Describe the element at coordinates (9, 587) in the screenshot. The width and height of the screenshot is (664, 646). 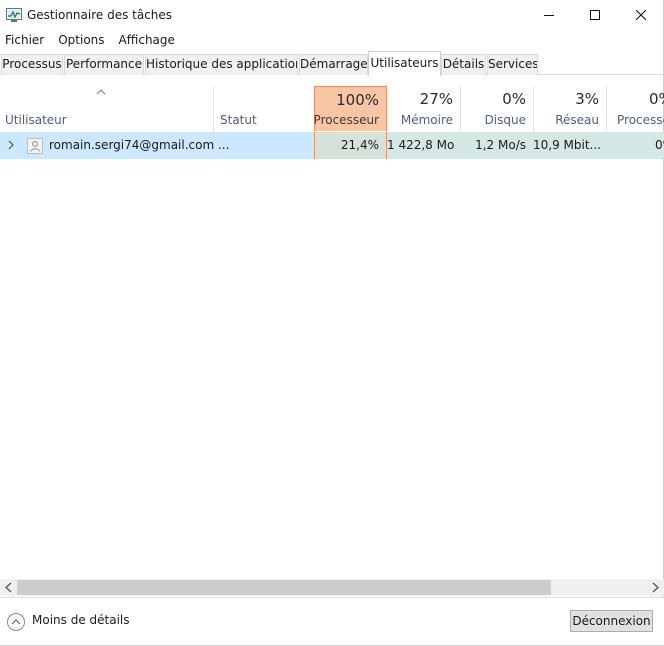
I see `scroll-left-icon` at that location.